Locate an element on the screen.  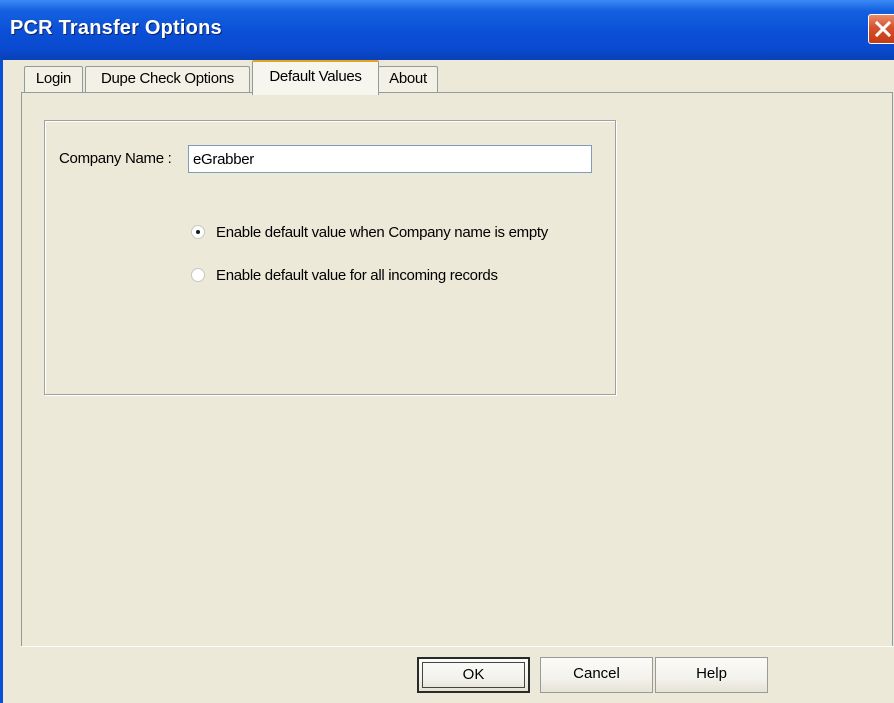
close-icon is located at coordinates (883, 29).